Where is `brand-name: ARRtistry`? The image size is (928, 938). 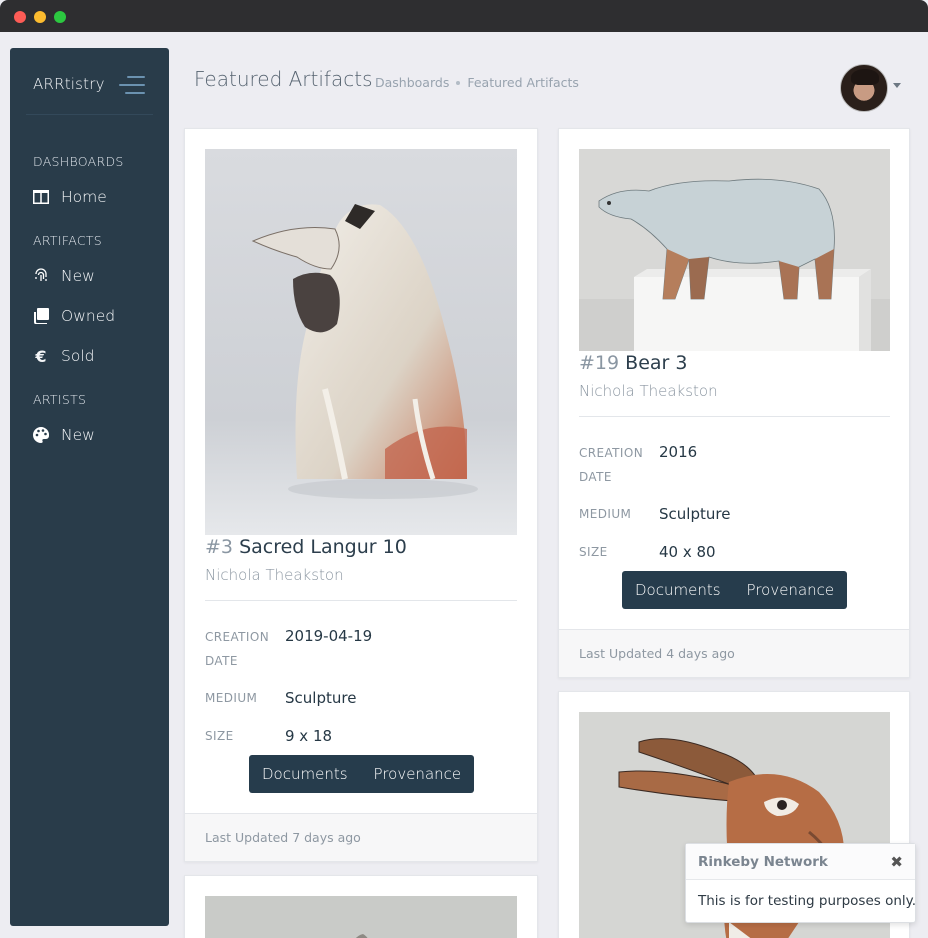
brand-name: ARRtistry is located at coordinates (69, 84).